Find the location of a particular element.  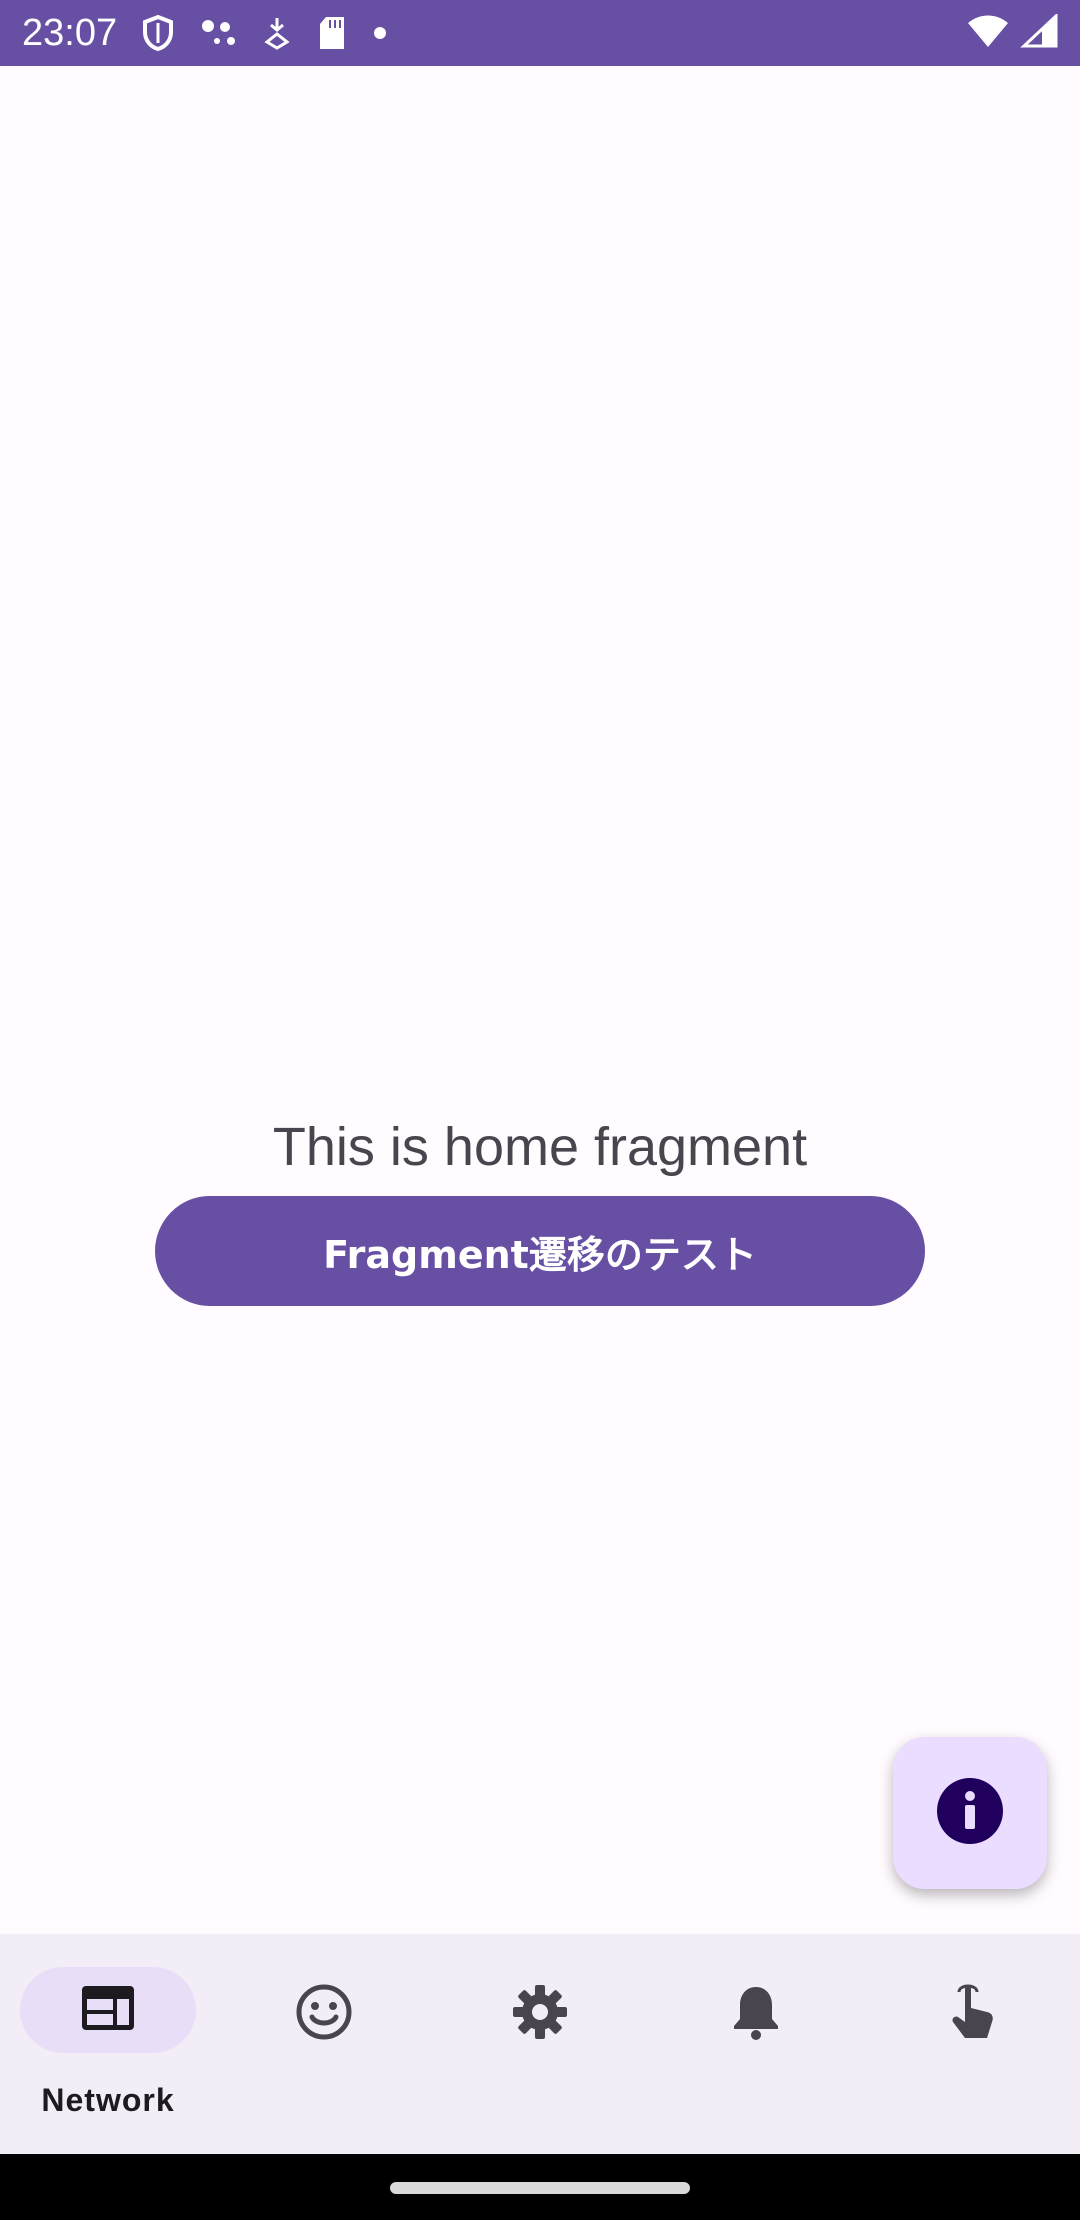

shield-icon is located at coordinates (158, 33).